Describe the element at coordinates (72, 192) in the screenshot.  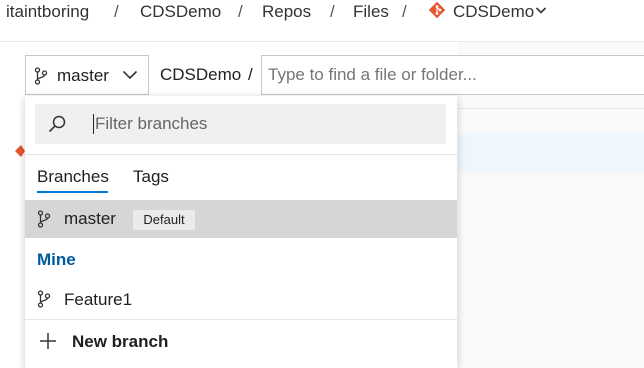
I see `active-tab-indicator` at that location.